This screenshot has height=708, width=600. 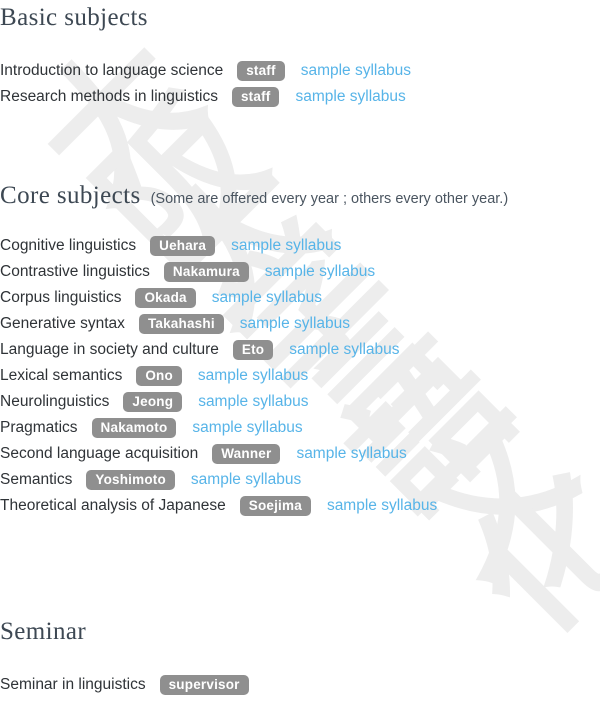 I want to click on course-row: Lexical semantics Ono sample syllabus, so click(x=218, y=376).